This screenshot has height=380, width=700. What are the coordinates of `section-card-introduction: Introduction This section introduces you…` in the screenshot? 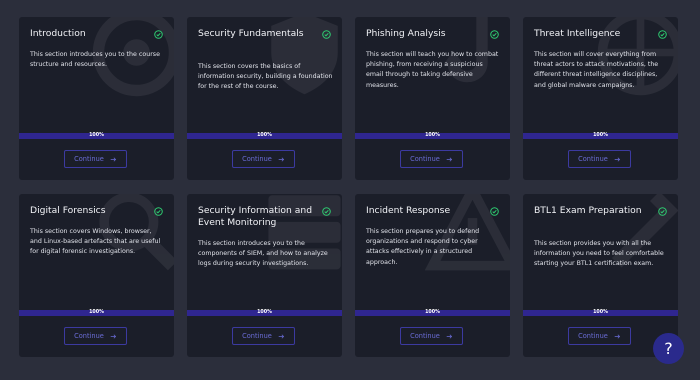 It's located at (96, 98).